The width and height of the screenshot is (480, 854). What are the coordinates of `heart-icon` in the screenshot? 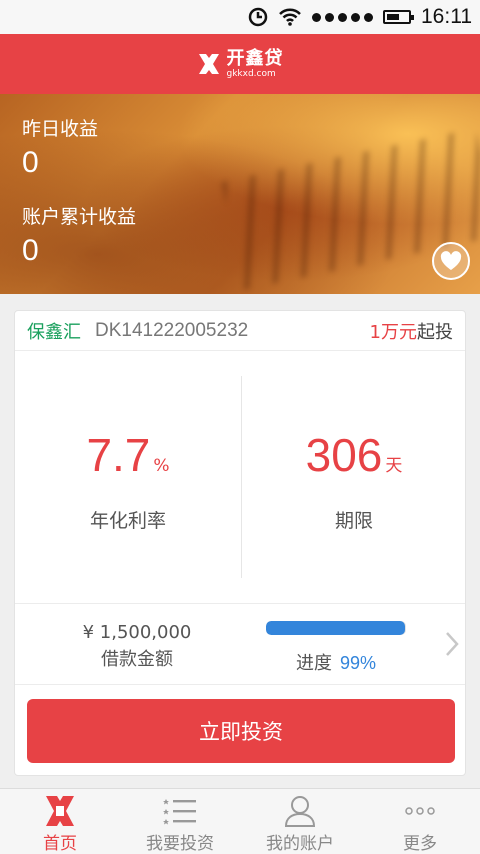 It's located at (451, 260).